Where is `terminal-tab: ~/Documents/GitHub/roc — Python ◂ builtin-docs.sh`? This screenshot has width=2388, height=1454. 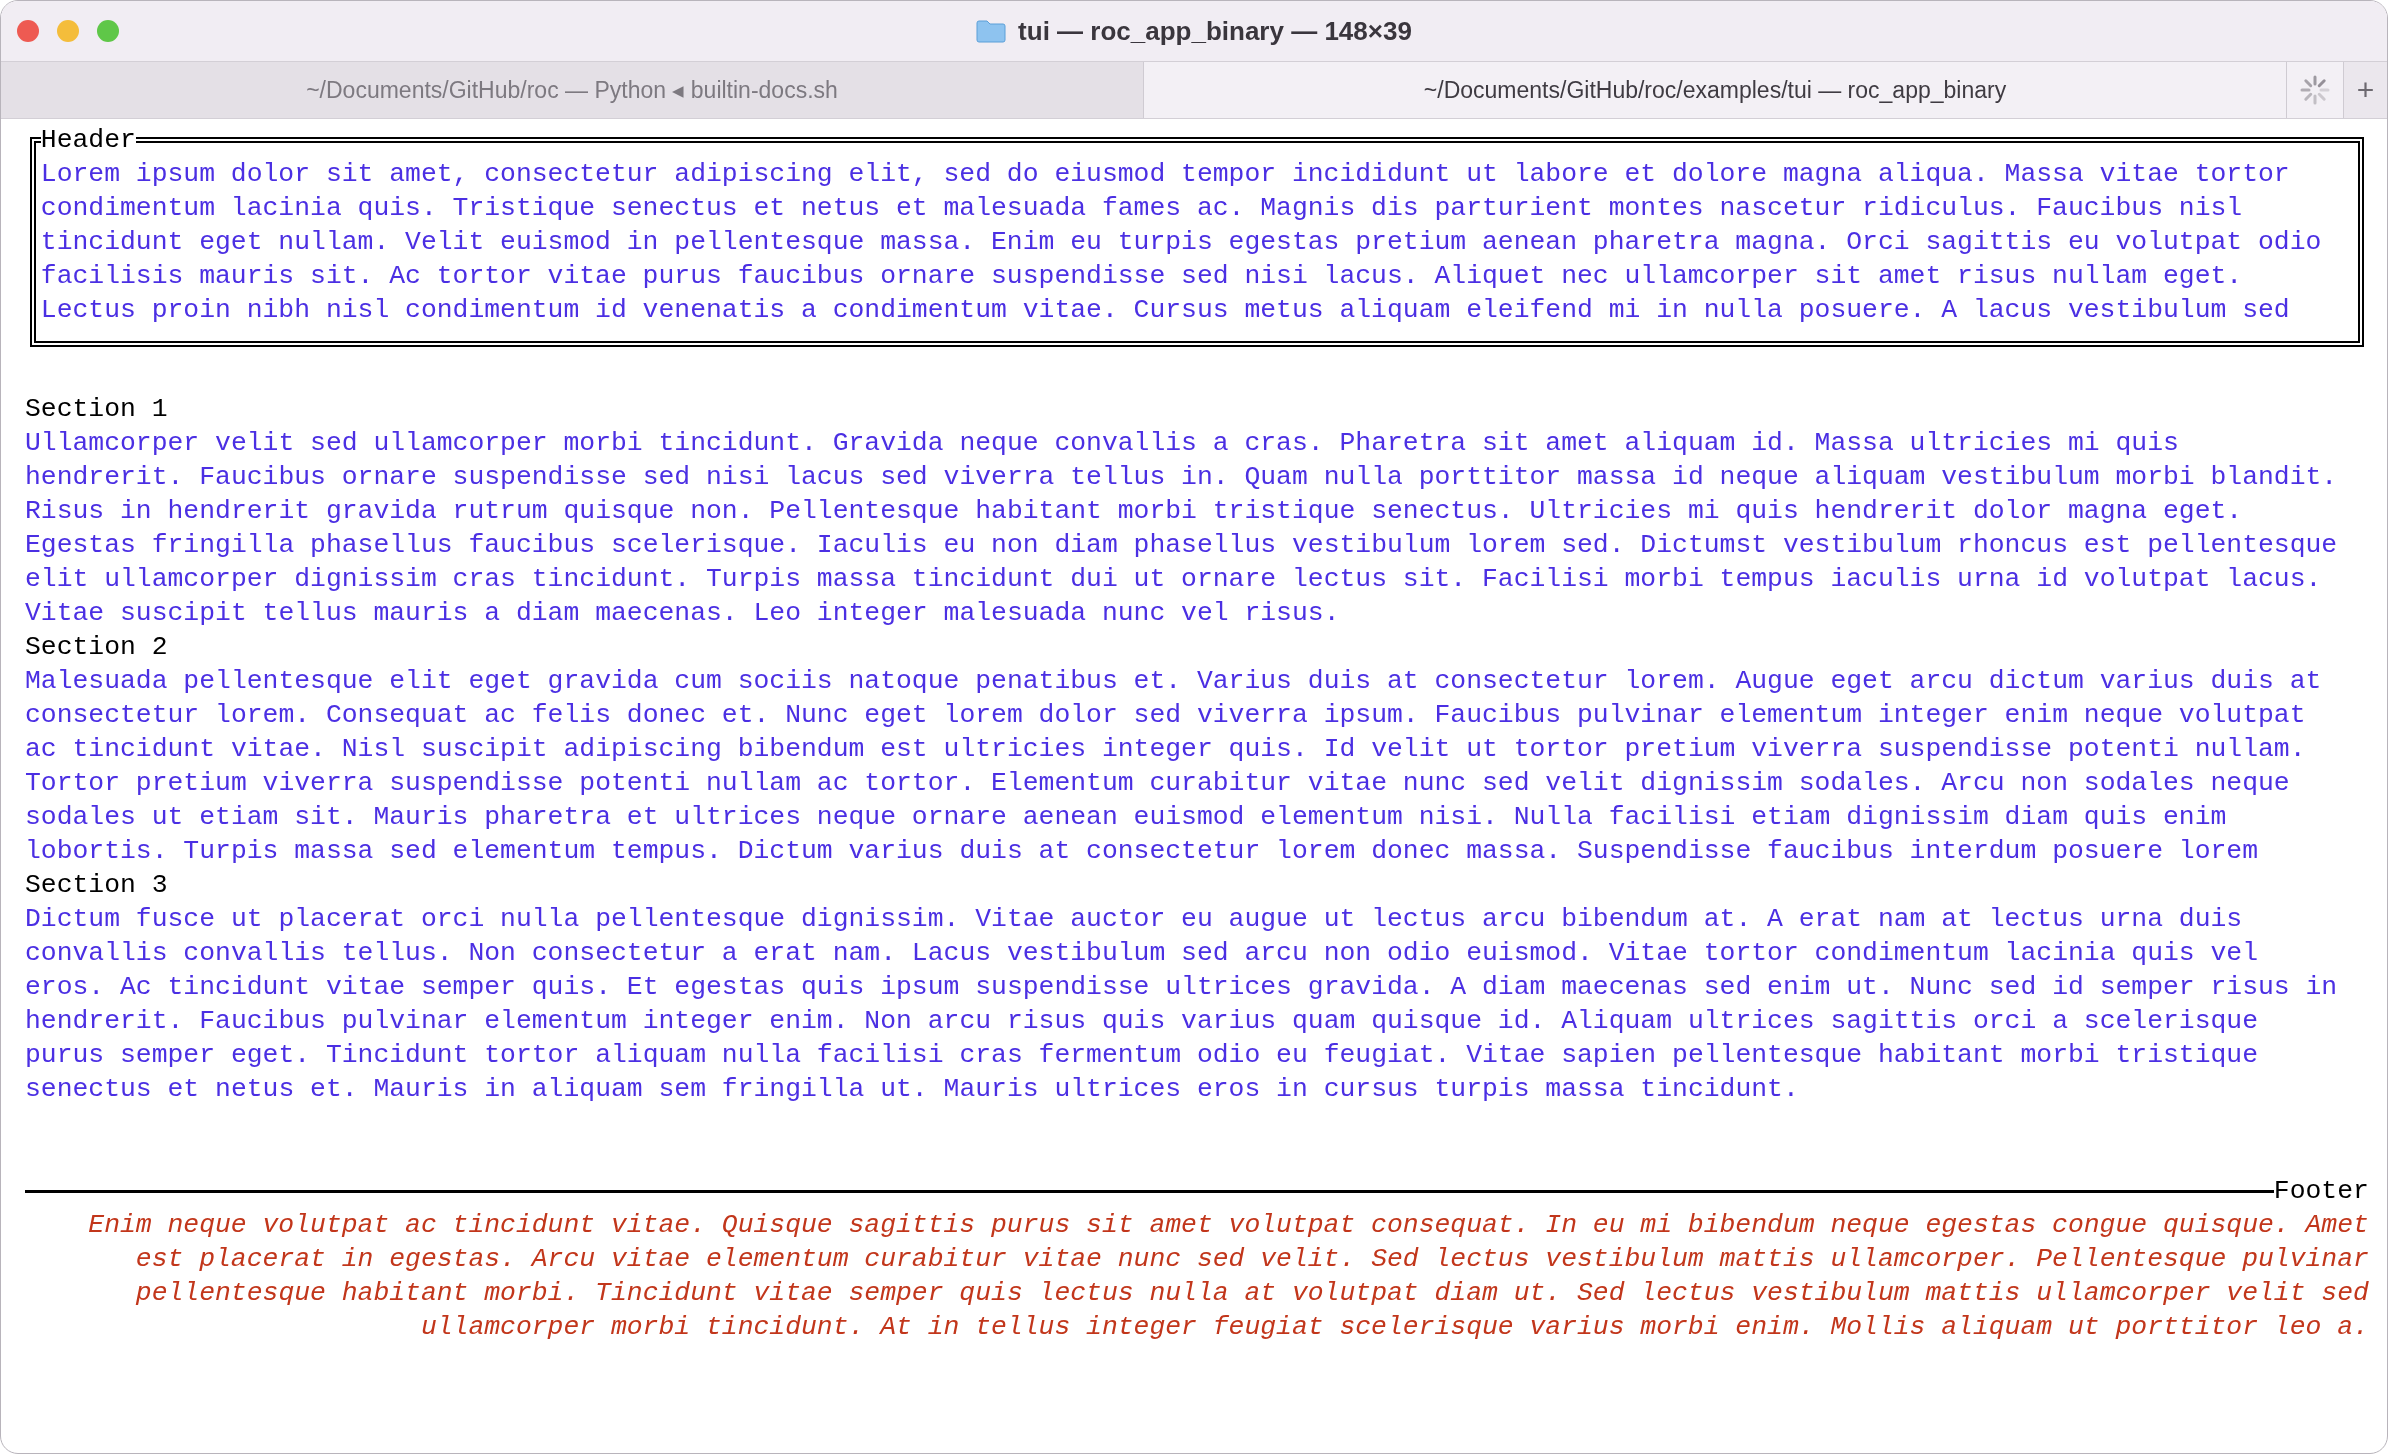 terminal-tab: ~/Documents/GitHub/roc — Python ◂ builtin-docs.sh is located at coordinates (572, 90).